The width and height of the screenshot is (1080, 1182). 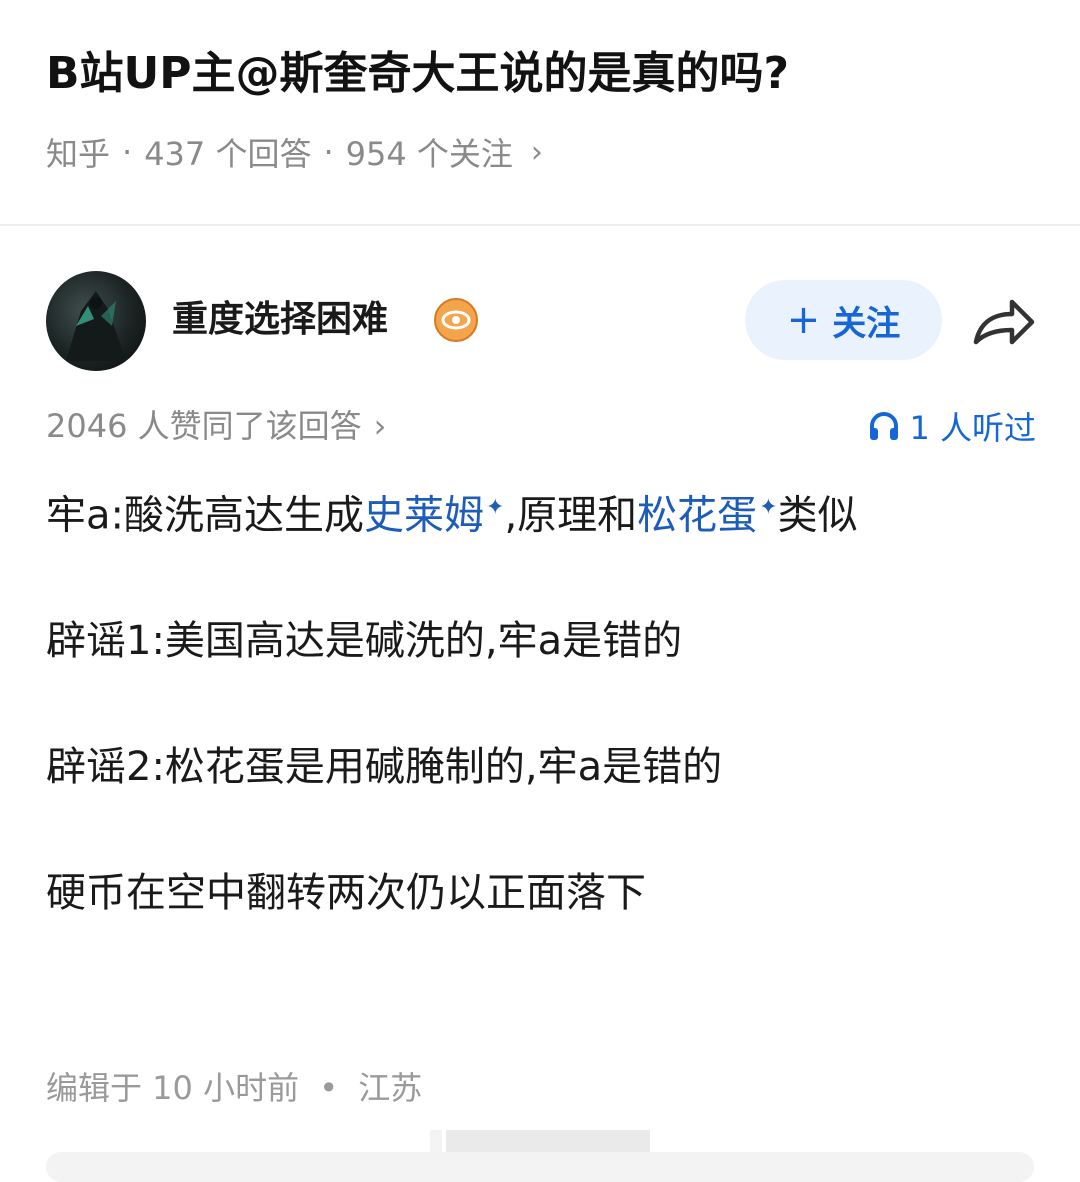 What do you see at coordinates (280, 320) in the screenshot?
I see `author-name: 重度选择困难` at bounding box center [280, 320].